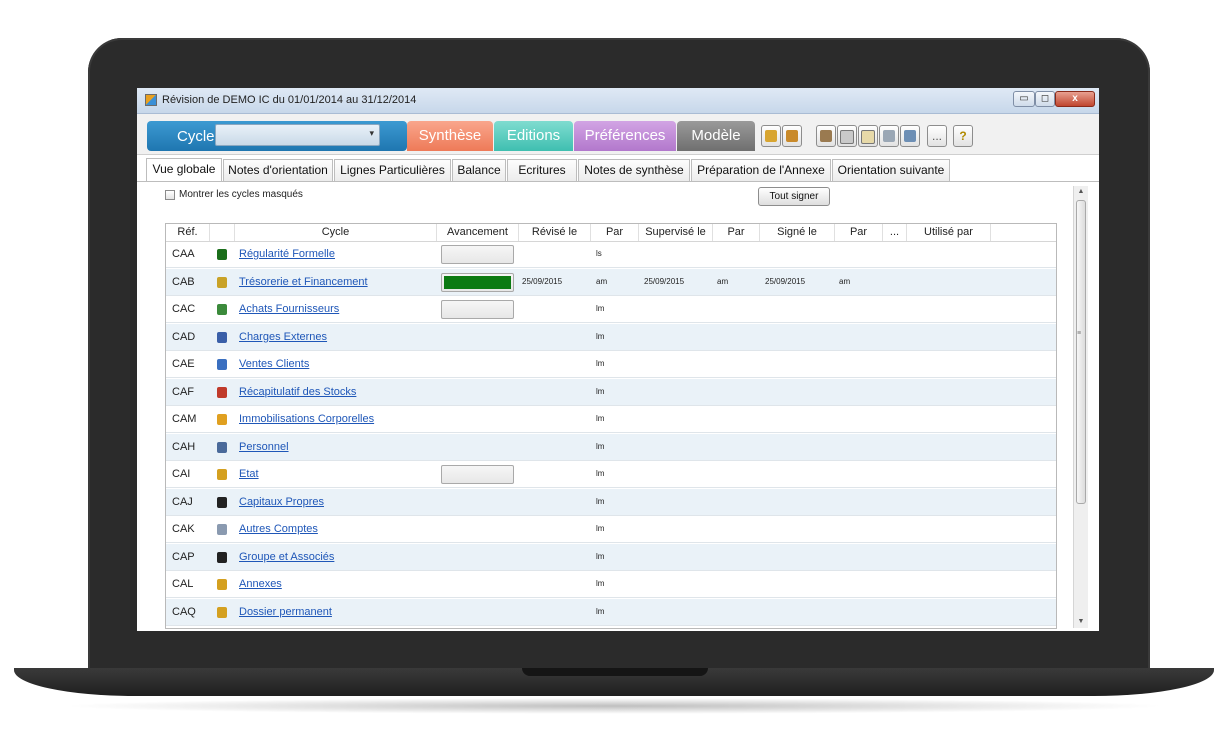  Describe the element at coordinates (859, 232) in the screenshot. I see `column-header-signed-by: Par` at that location.